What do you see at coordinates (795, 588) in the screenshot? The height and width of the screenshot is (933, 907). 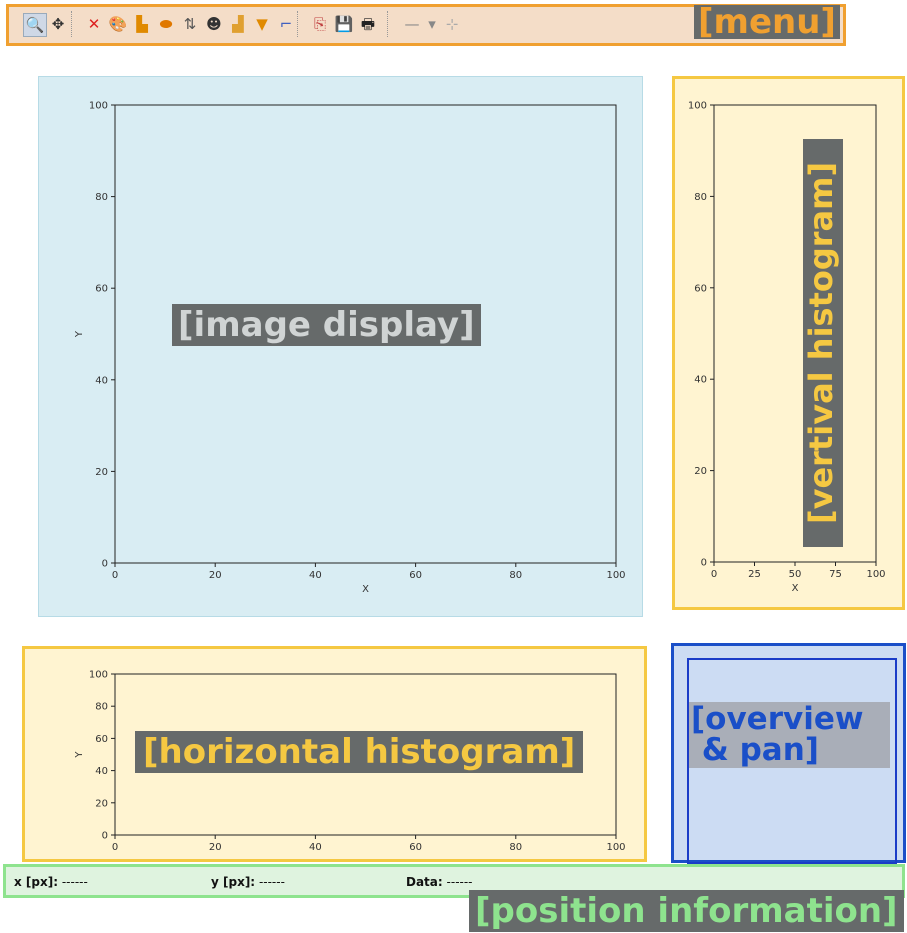 I see `vhist-x-axis-label: X` at bounding box center [795, 588].